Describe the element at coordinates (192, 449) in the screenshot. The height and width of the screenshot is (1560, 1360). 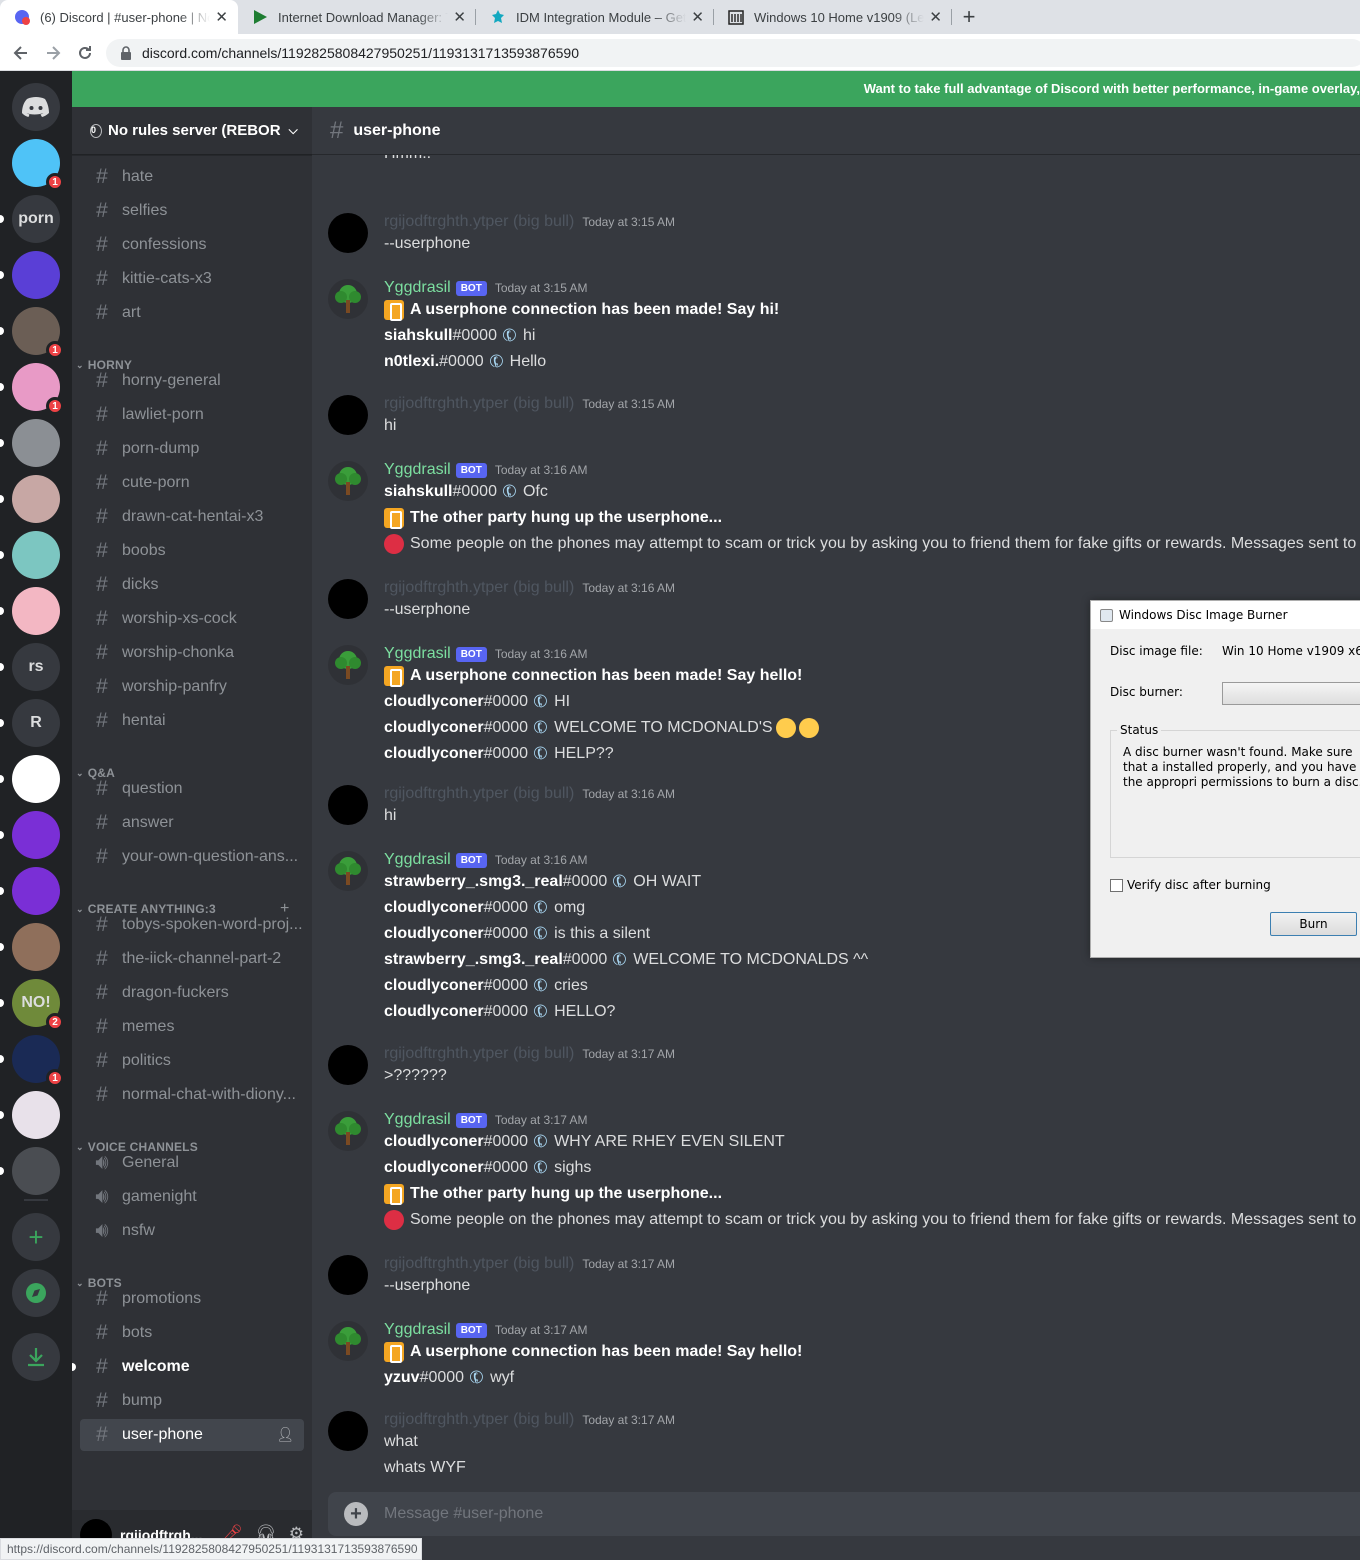
I see `channel-porn-dump: # porn-dump` at that location.